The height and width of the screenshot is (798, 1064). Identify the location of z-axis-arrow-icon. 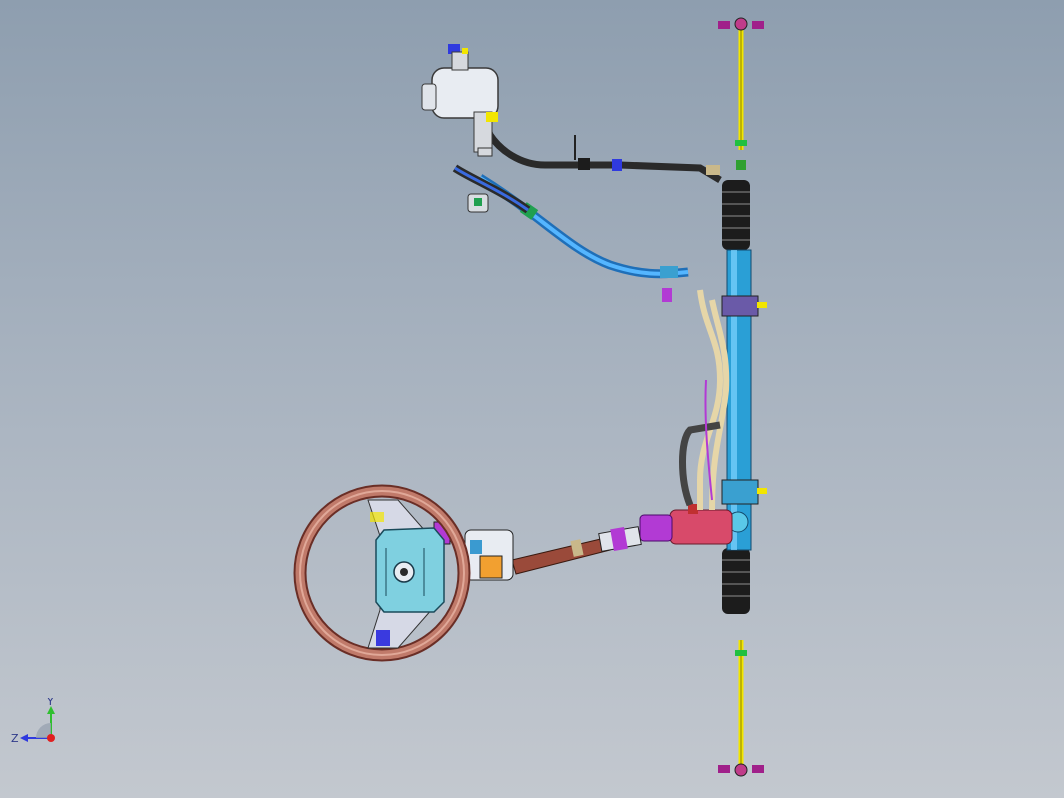
(24, 738).